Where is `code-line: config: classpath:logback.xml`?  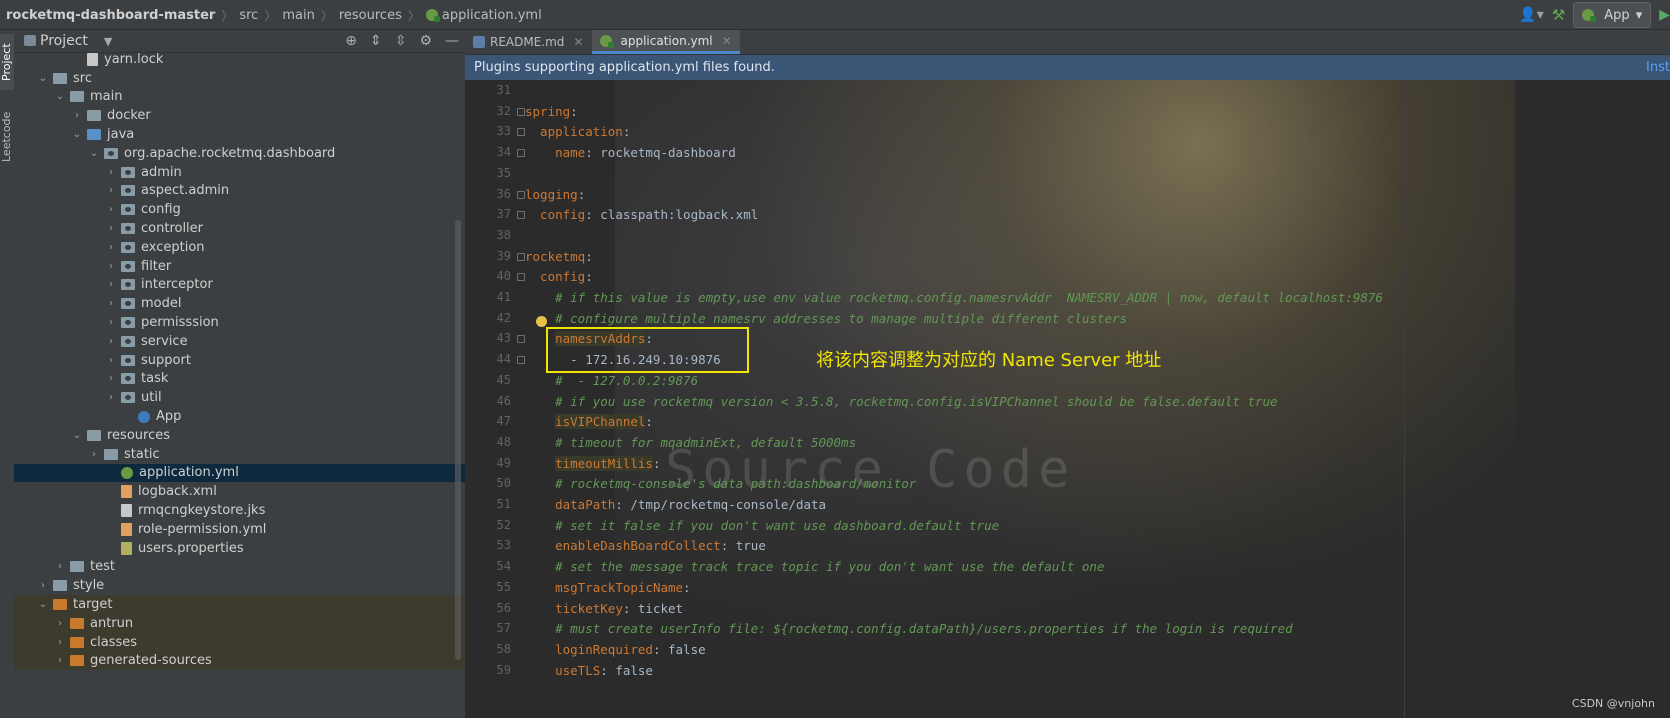
code-line: config: classpath:logback.xml is located at coordinates (641, 214).